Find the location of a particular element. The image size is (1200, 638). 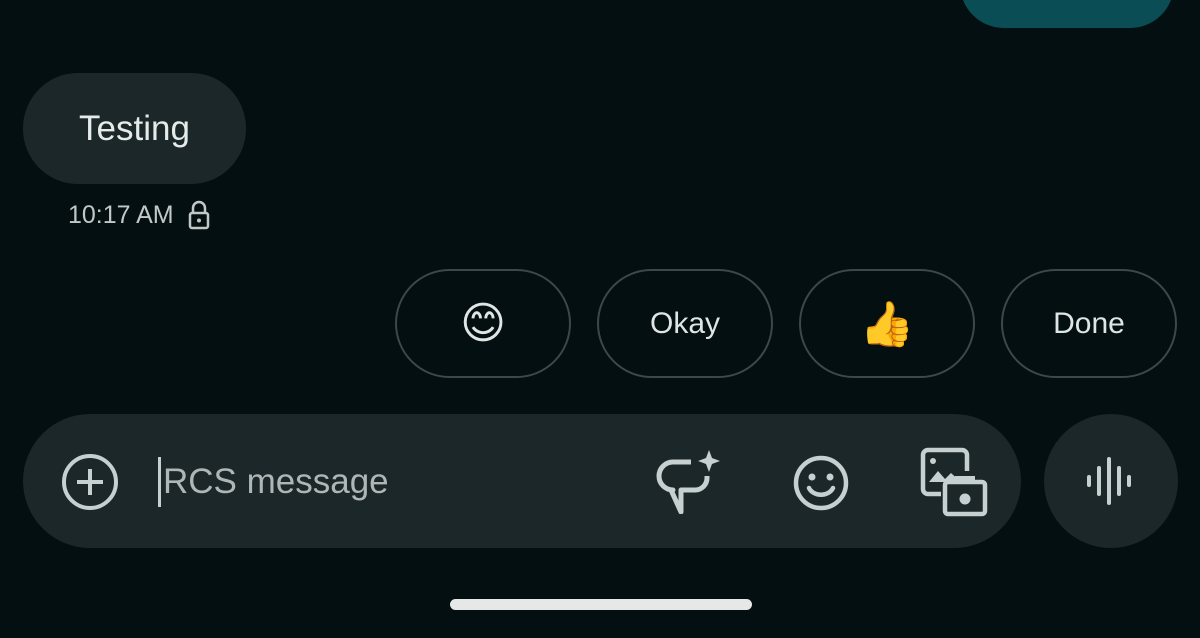

message-meta: 10:17 AM is located at coordinates (139, 215).